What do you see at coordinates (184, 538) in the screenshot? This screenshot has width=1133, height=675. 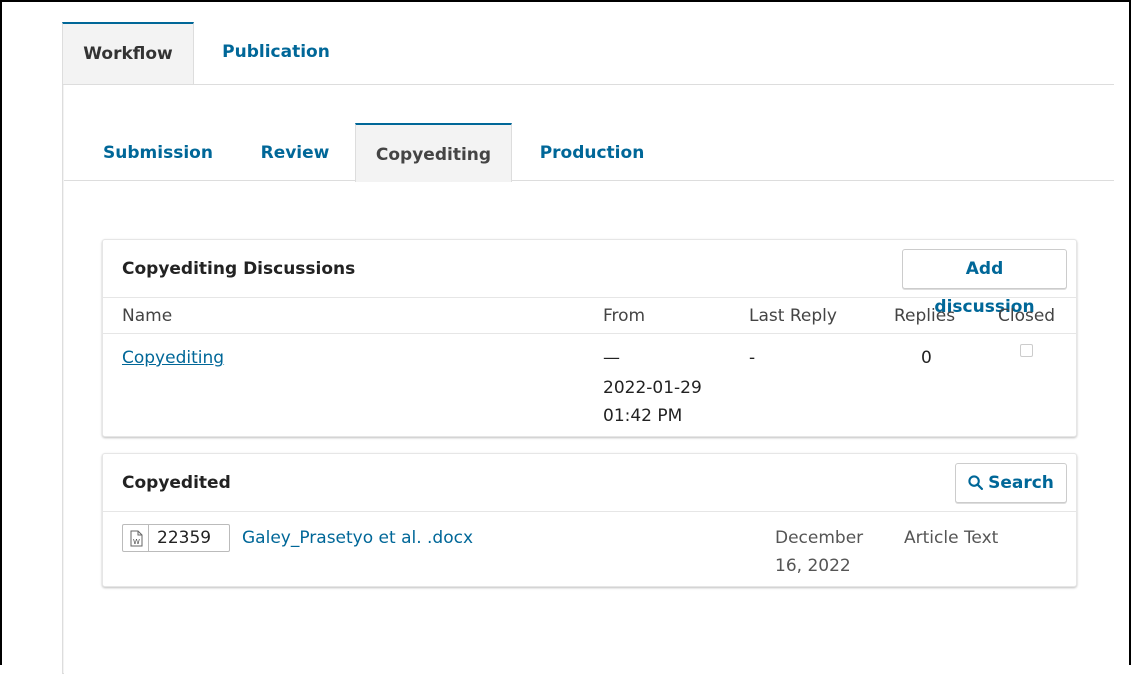 I see `file-id: 22359` at bounding box center [184, 538].